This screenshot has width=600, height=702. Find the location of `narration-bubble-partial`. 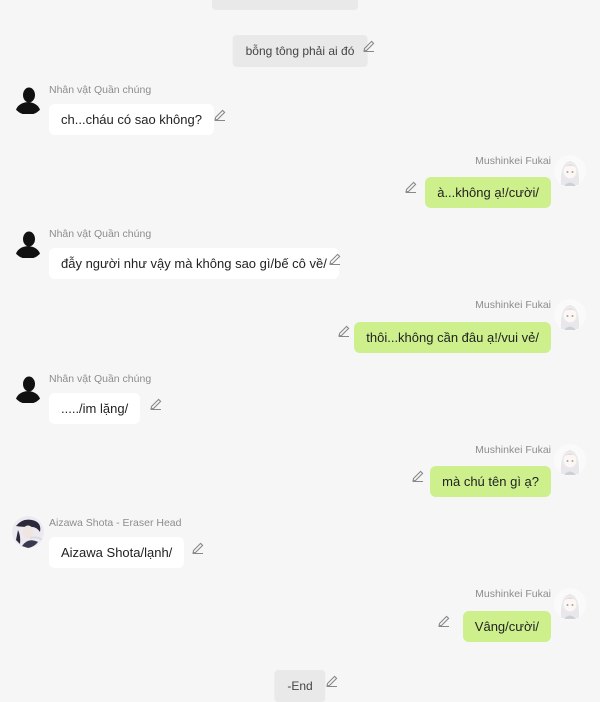

narration-bubble-partial is located at coordinates (285, 5).